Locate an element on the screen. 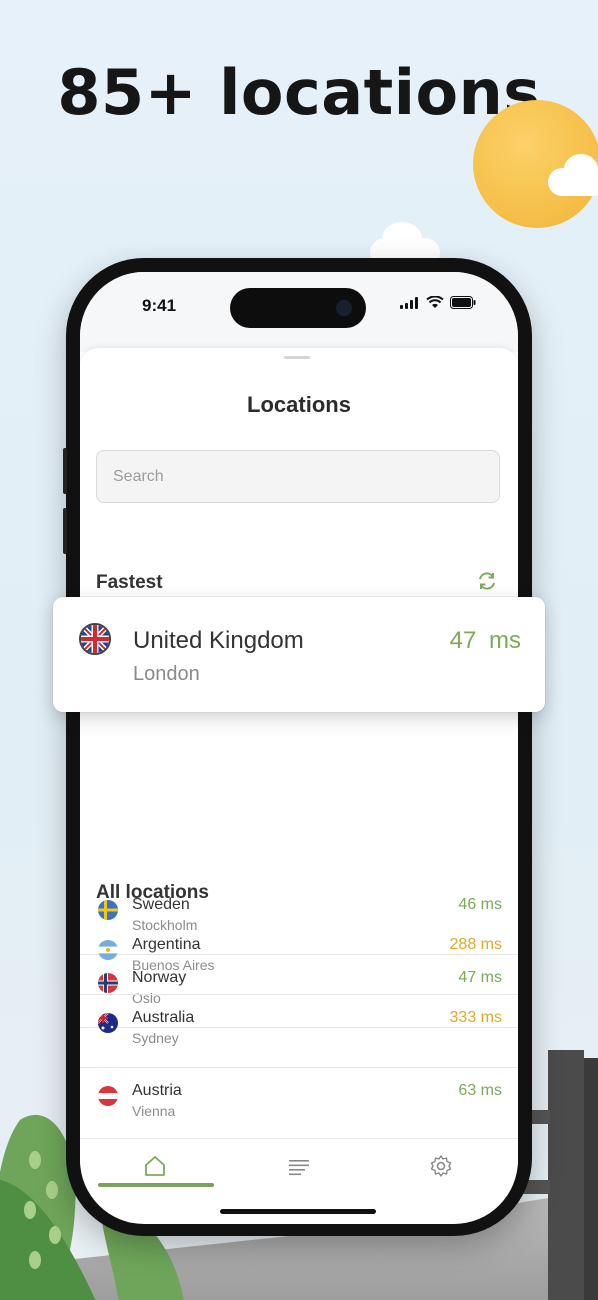  dynamic-island is located at coordinates (298, 308).